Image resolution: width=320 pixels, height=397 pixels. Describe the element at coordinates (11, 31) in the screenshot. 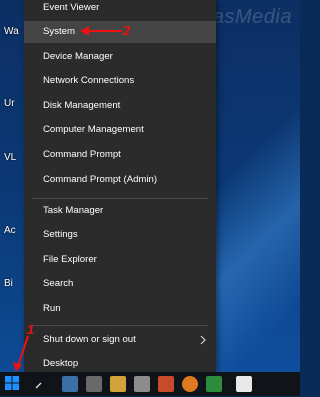

I see `desktop-label: Wa` at that location.